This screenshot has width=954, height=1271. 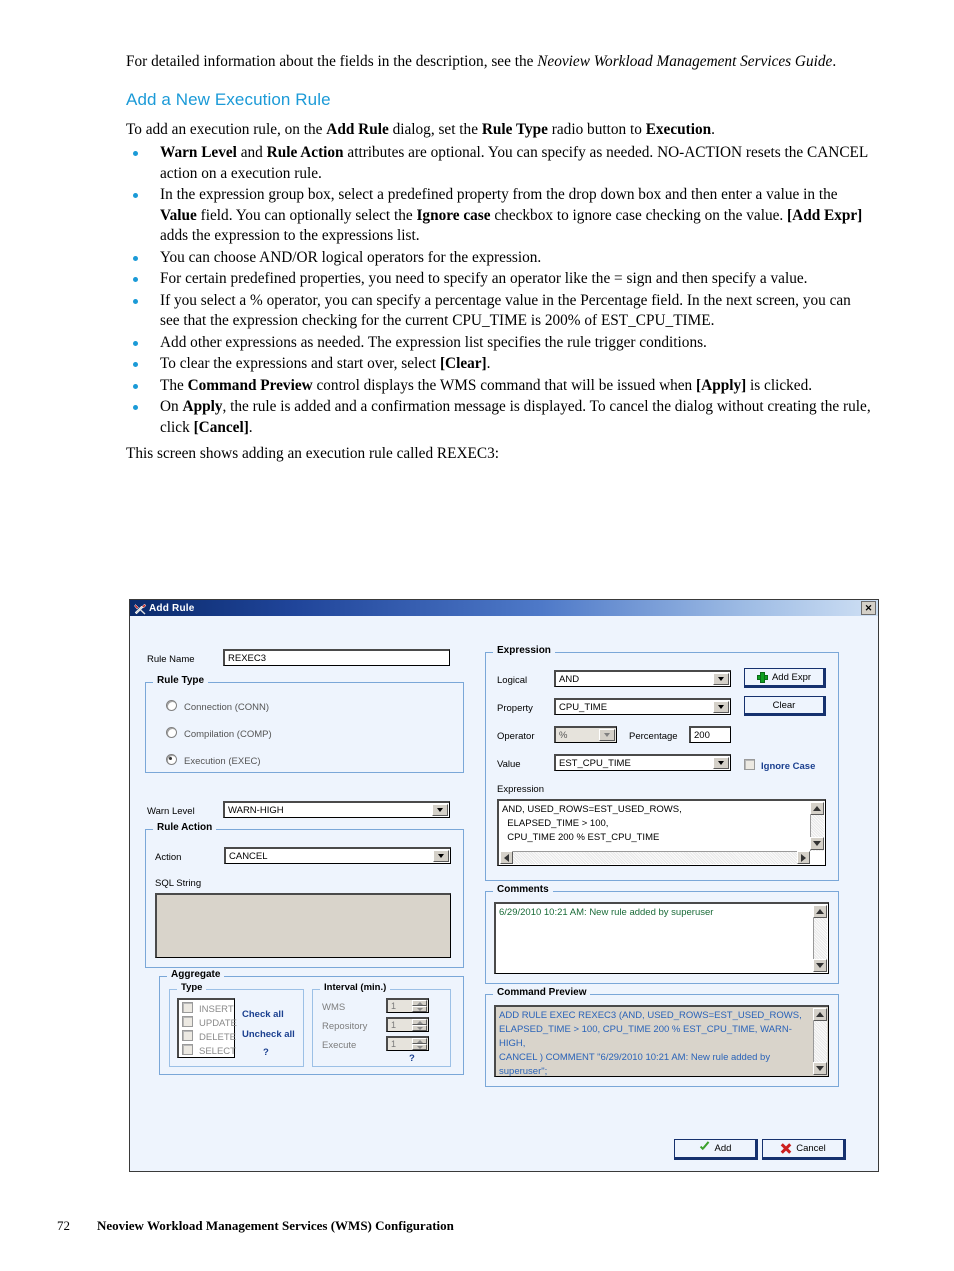 What do you see at coordinates (592, 809) in the screenshot?
I see `expression-line-1: AND, USED_ROWS=EST_USED_ROWS,` at bounding box center [592, 809].